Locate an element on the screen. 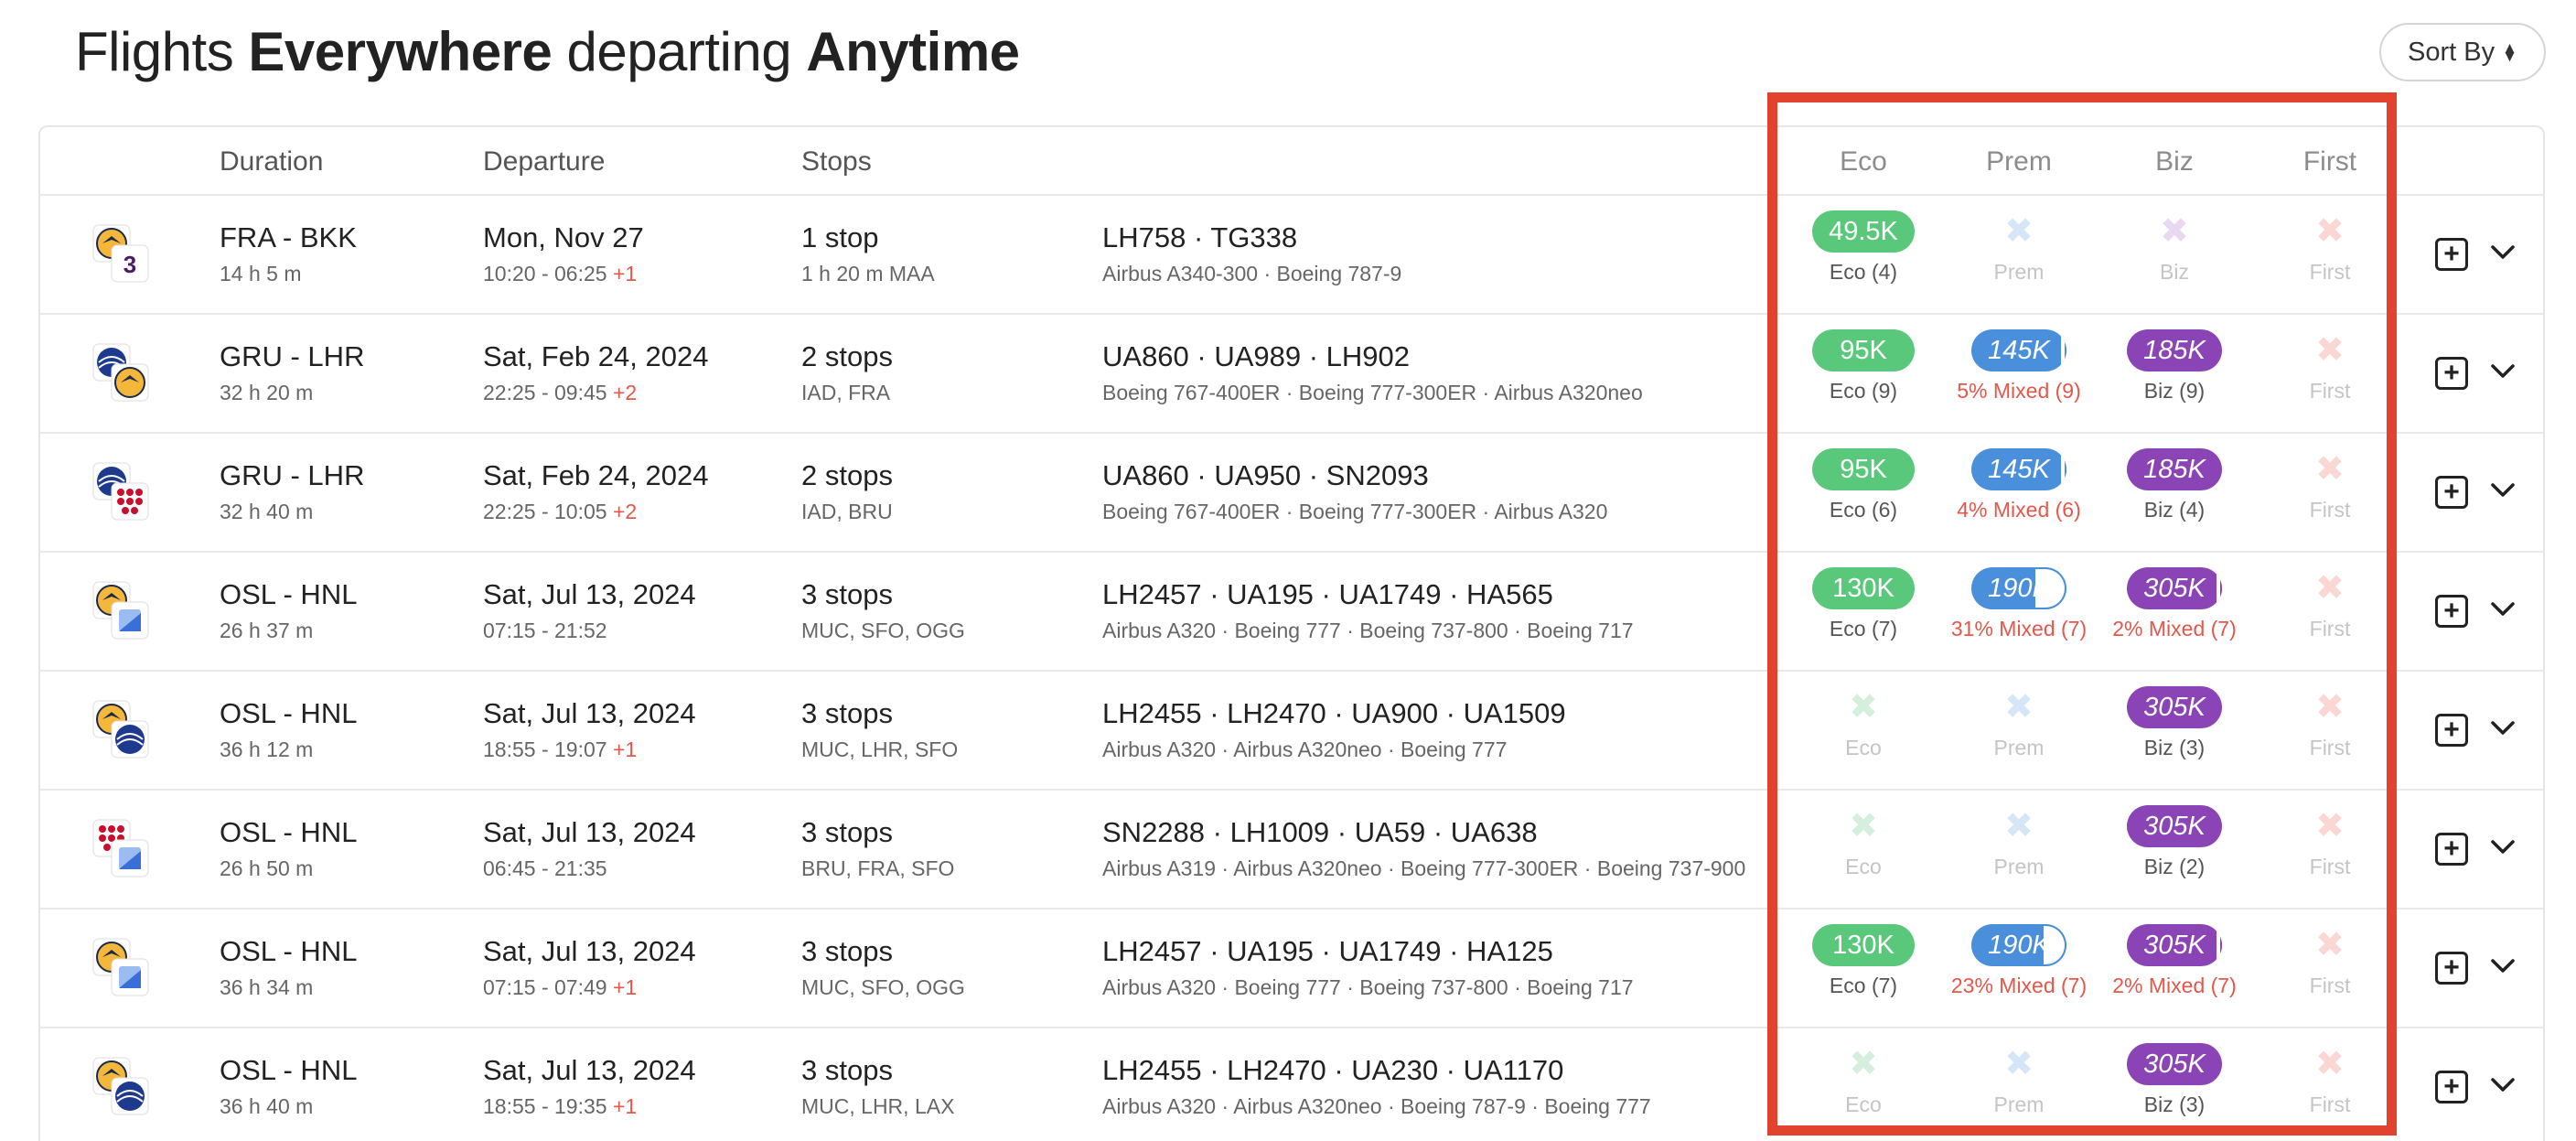 The width and height of the screenshot is (2576, 1141). prem-seats-label: 23% Mixed (7) is located at coordinates (2019, 985).